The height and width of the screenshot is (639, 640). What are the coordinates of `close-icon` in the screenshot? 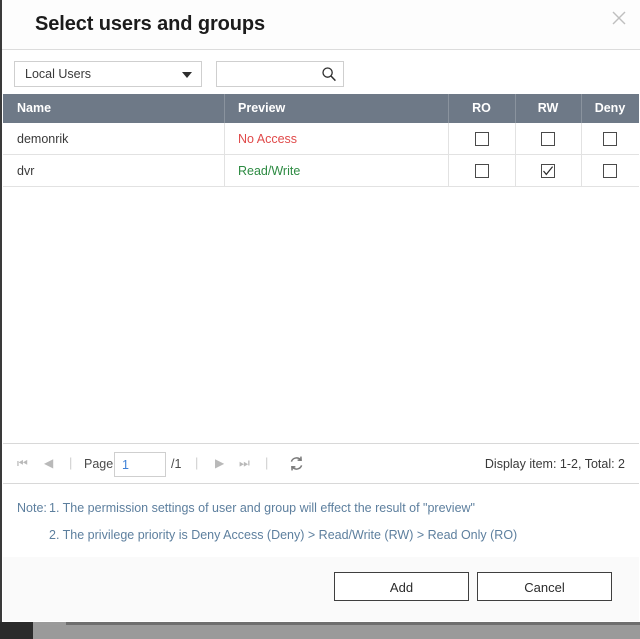 It's located at (619, 18).